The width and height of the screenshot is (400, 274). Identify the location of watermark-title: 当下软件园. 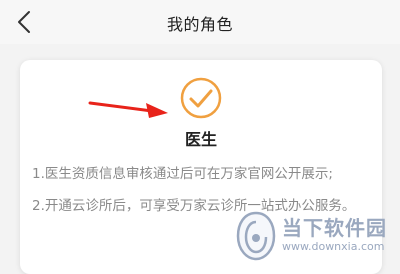
(334, 228).